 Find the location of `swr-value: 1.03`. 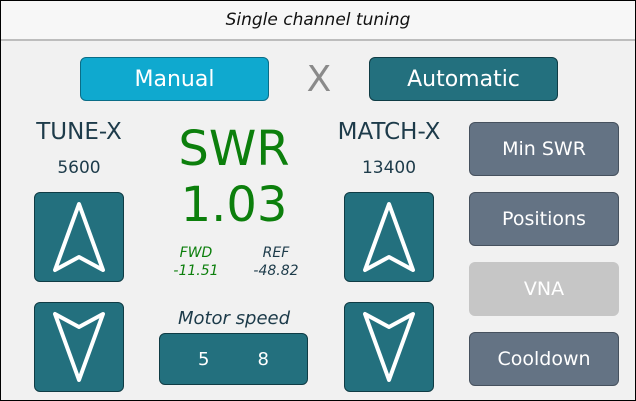

swr-value: 1.03 is located at coordinates (234, 205).